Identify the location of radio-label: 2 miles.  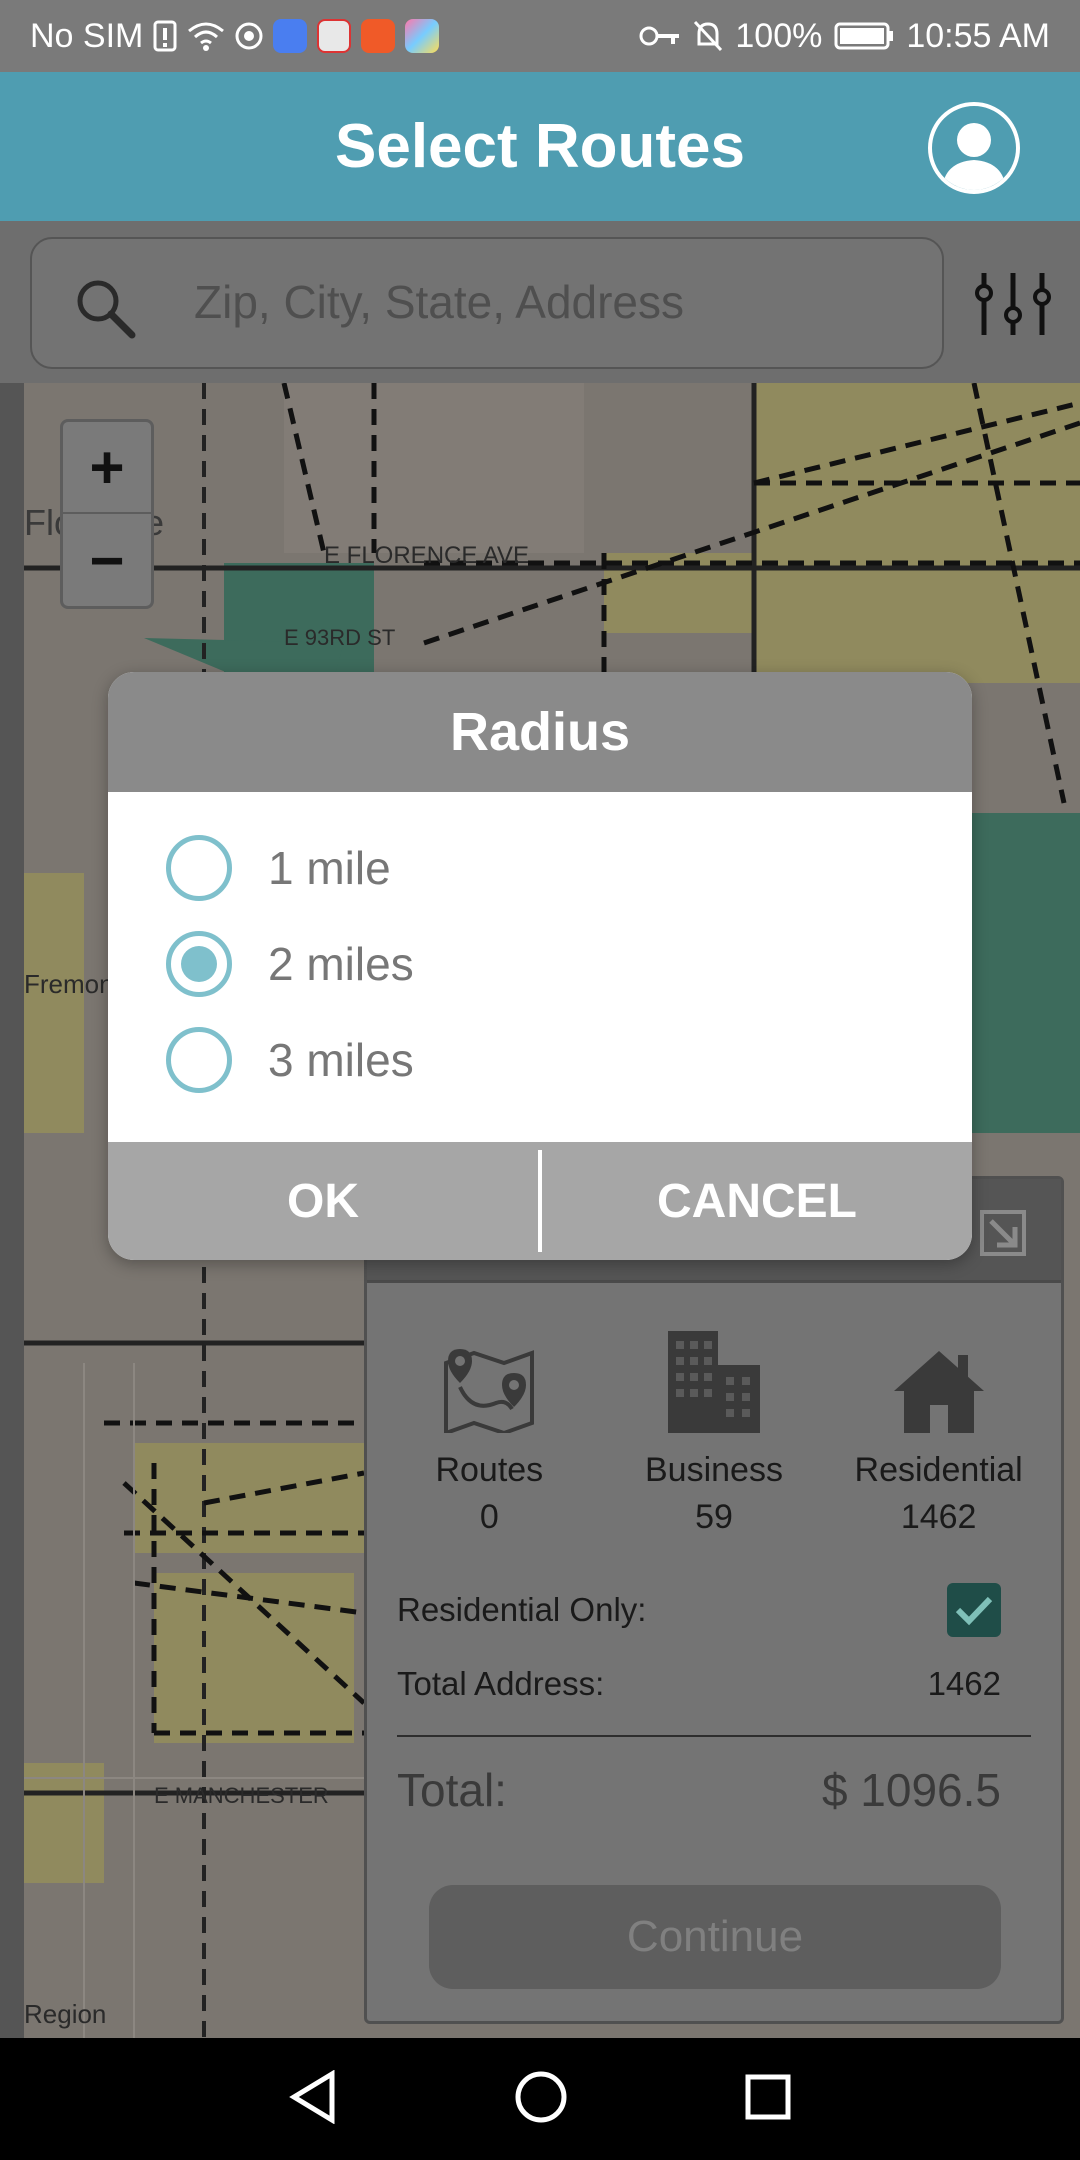
(341, 964).